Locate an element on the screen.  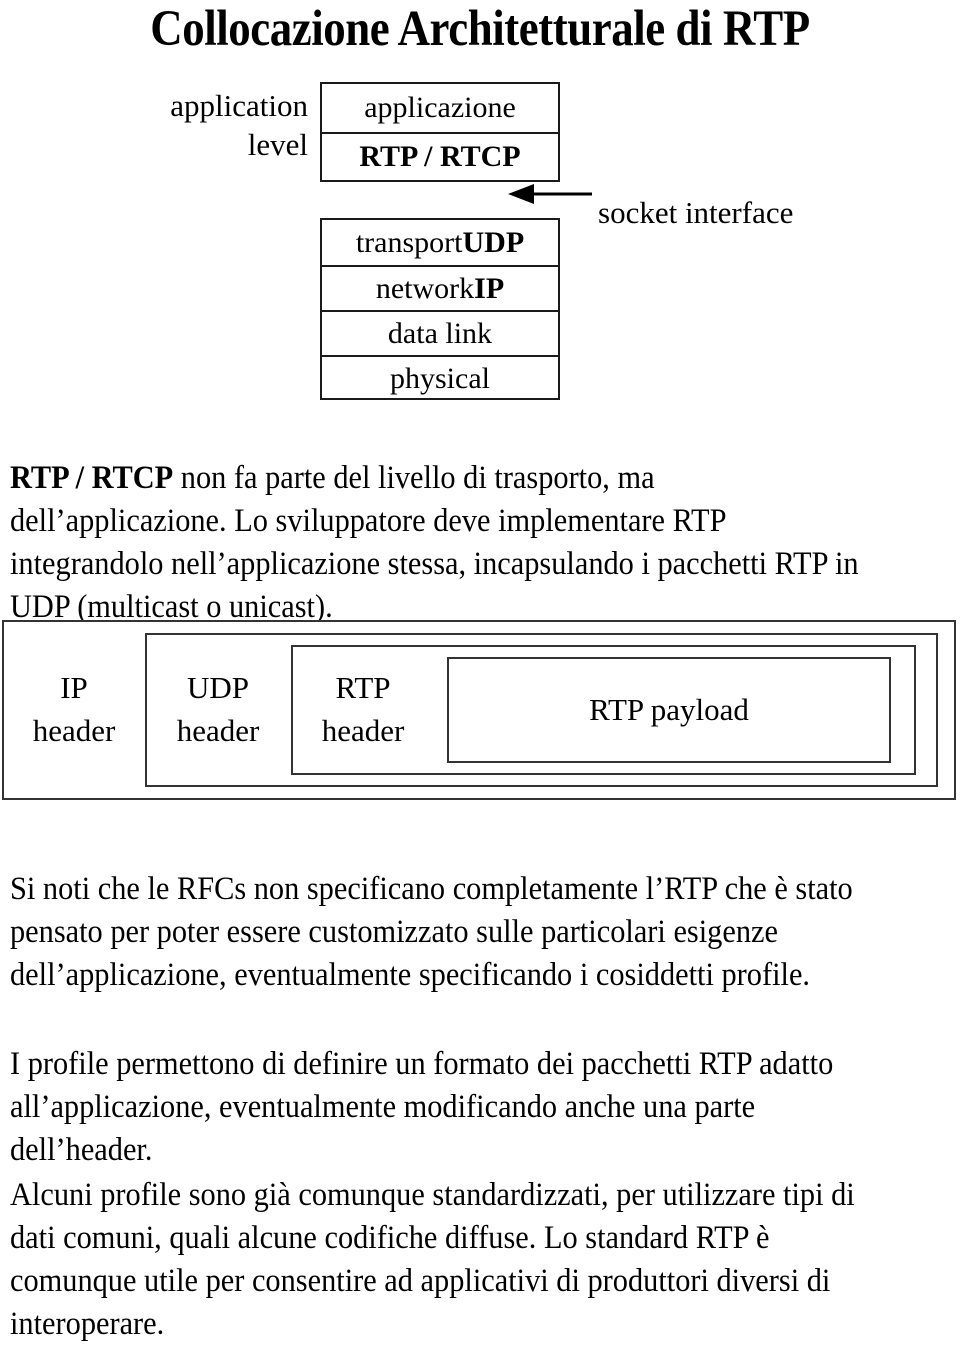
stack-row-physical-text: physical is located at coordinates (440, 378).